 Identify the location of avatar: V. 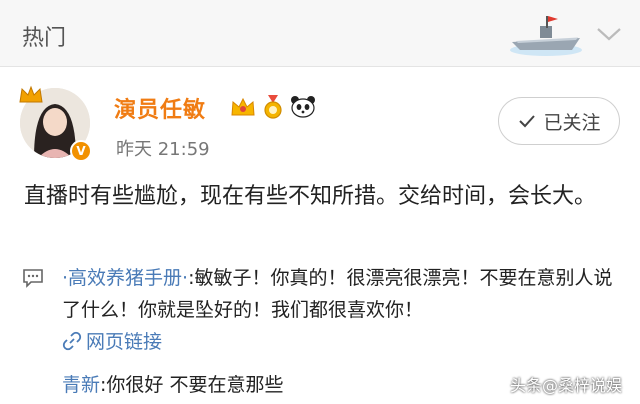
(57, 123).